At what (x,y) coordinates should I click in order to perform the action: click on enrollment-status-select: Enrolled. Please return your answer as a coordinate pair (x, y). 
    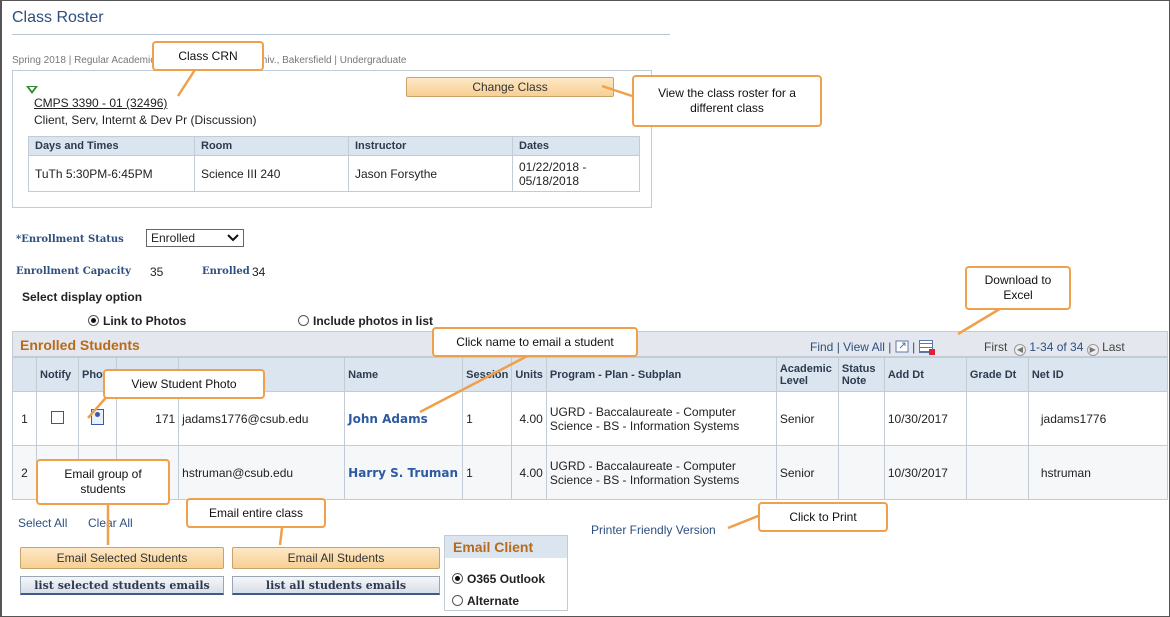
    Looking at the image, I should click on (195, 238).